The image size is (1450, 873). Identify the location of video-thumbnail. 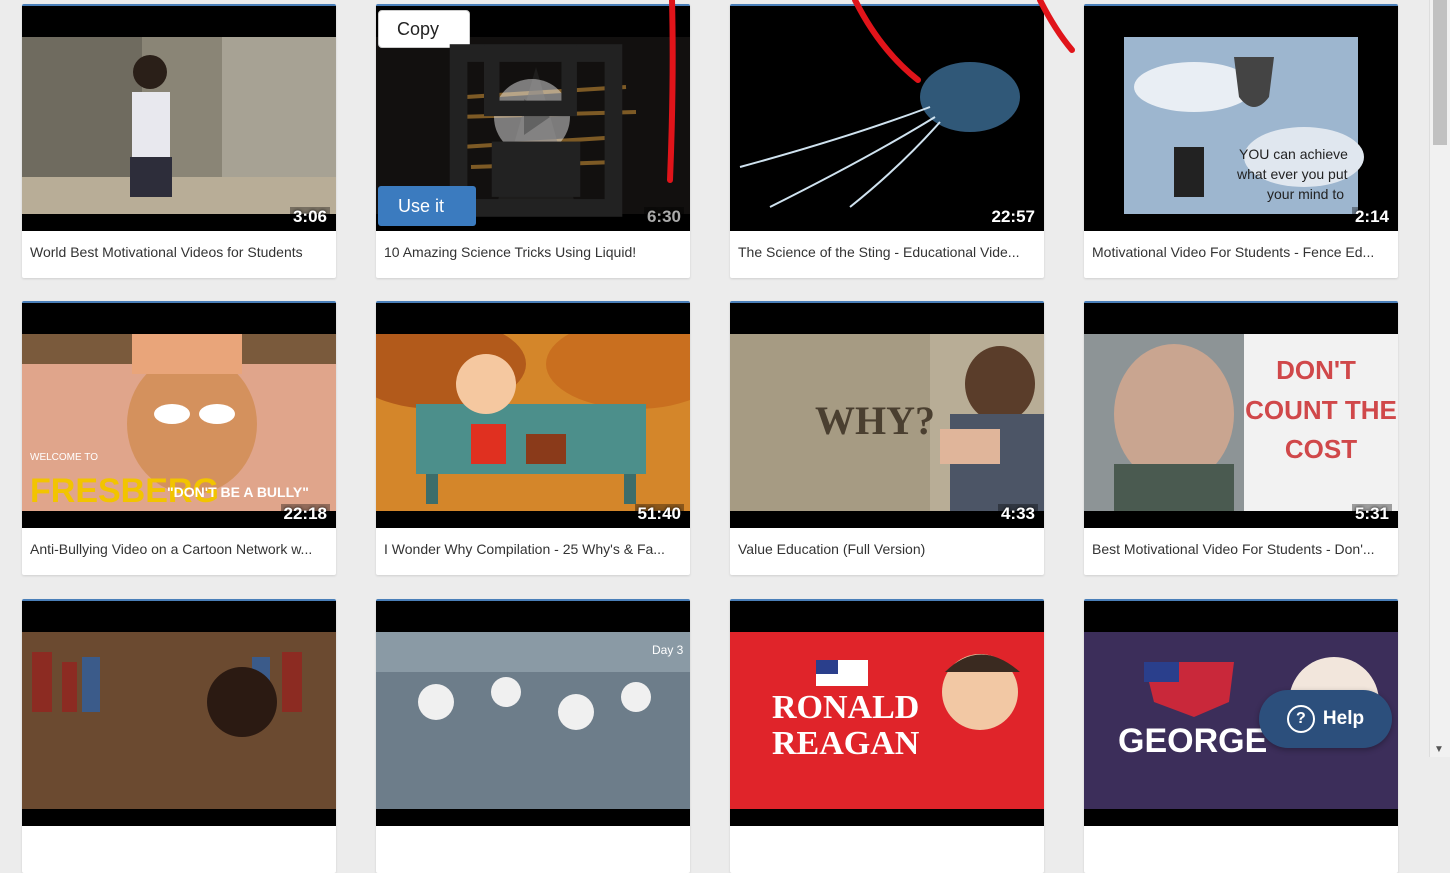
(179, 713).